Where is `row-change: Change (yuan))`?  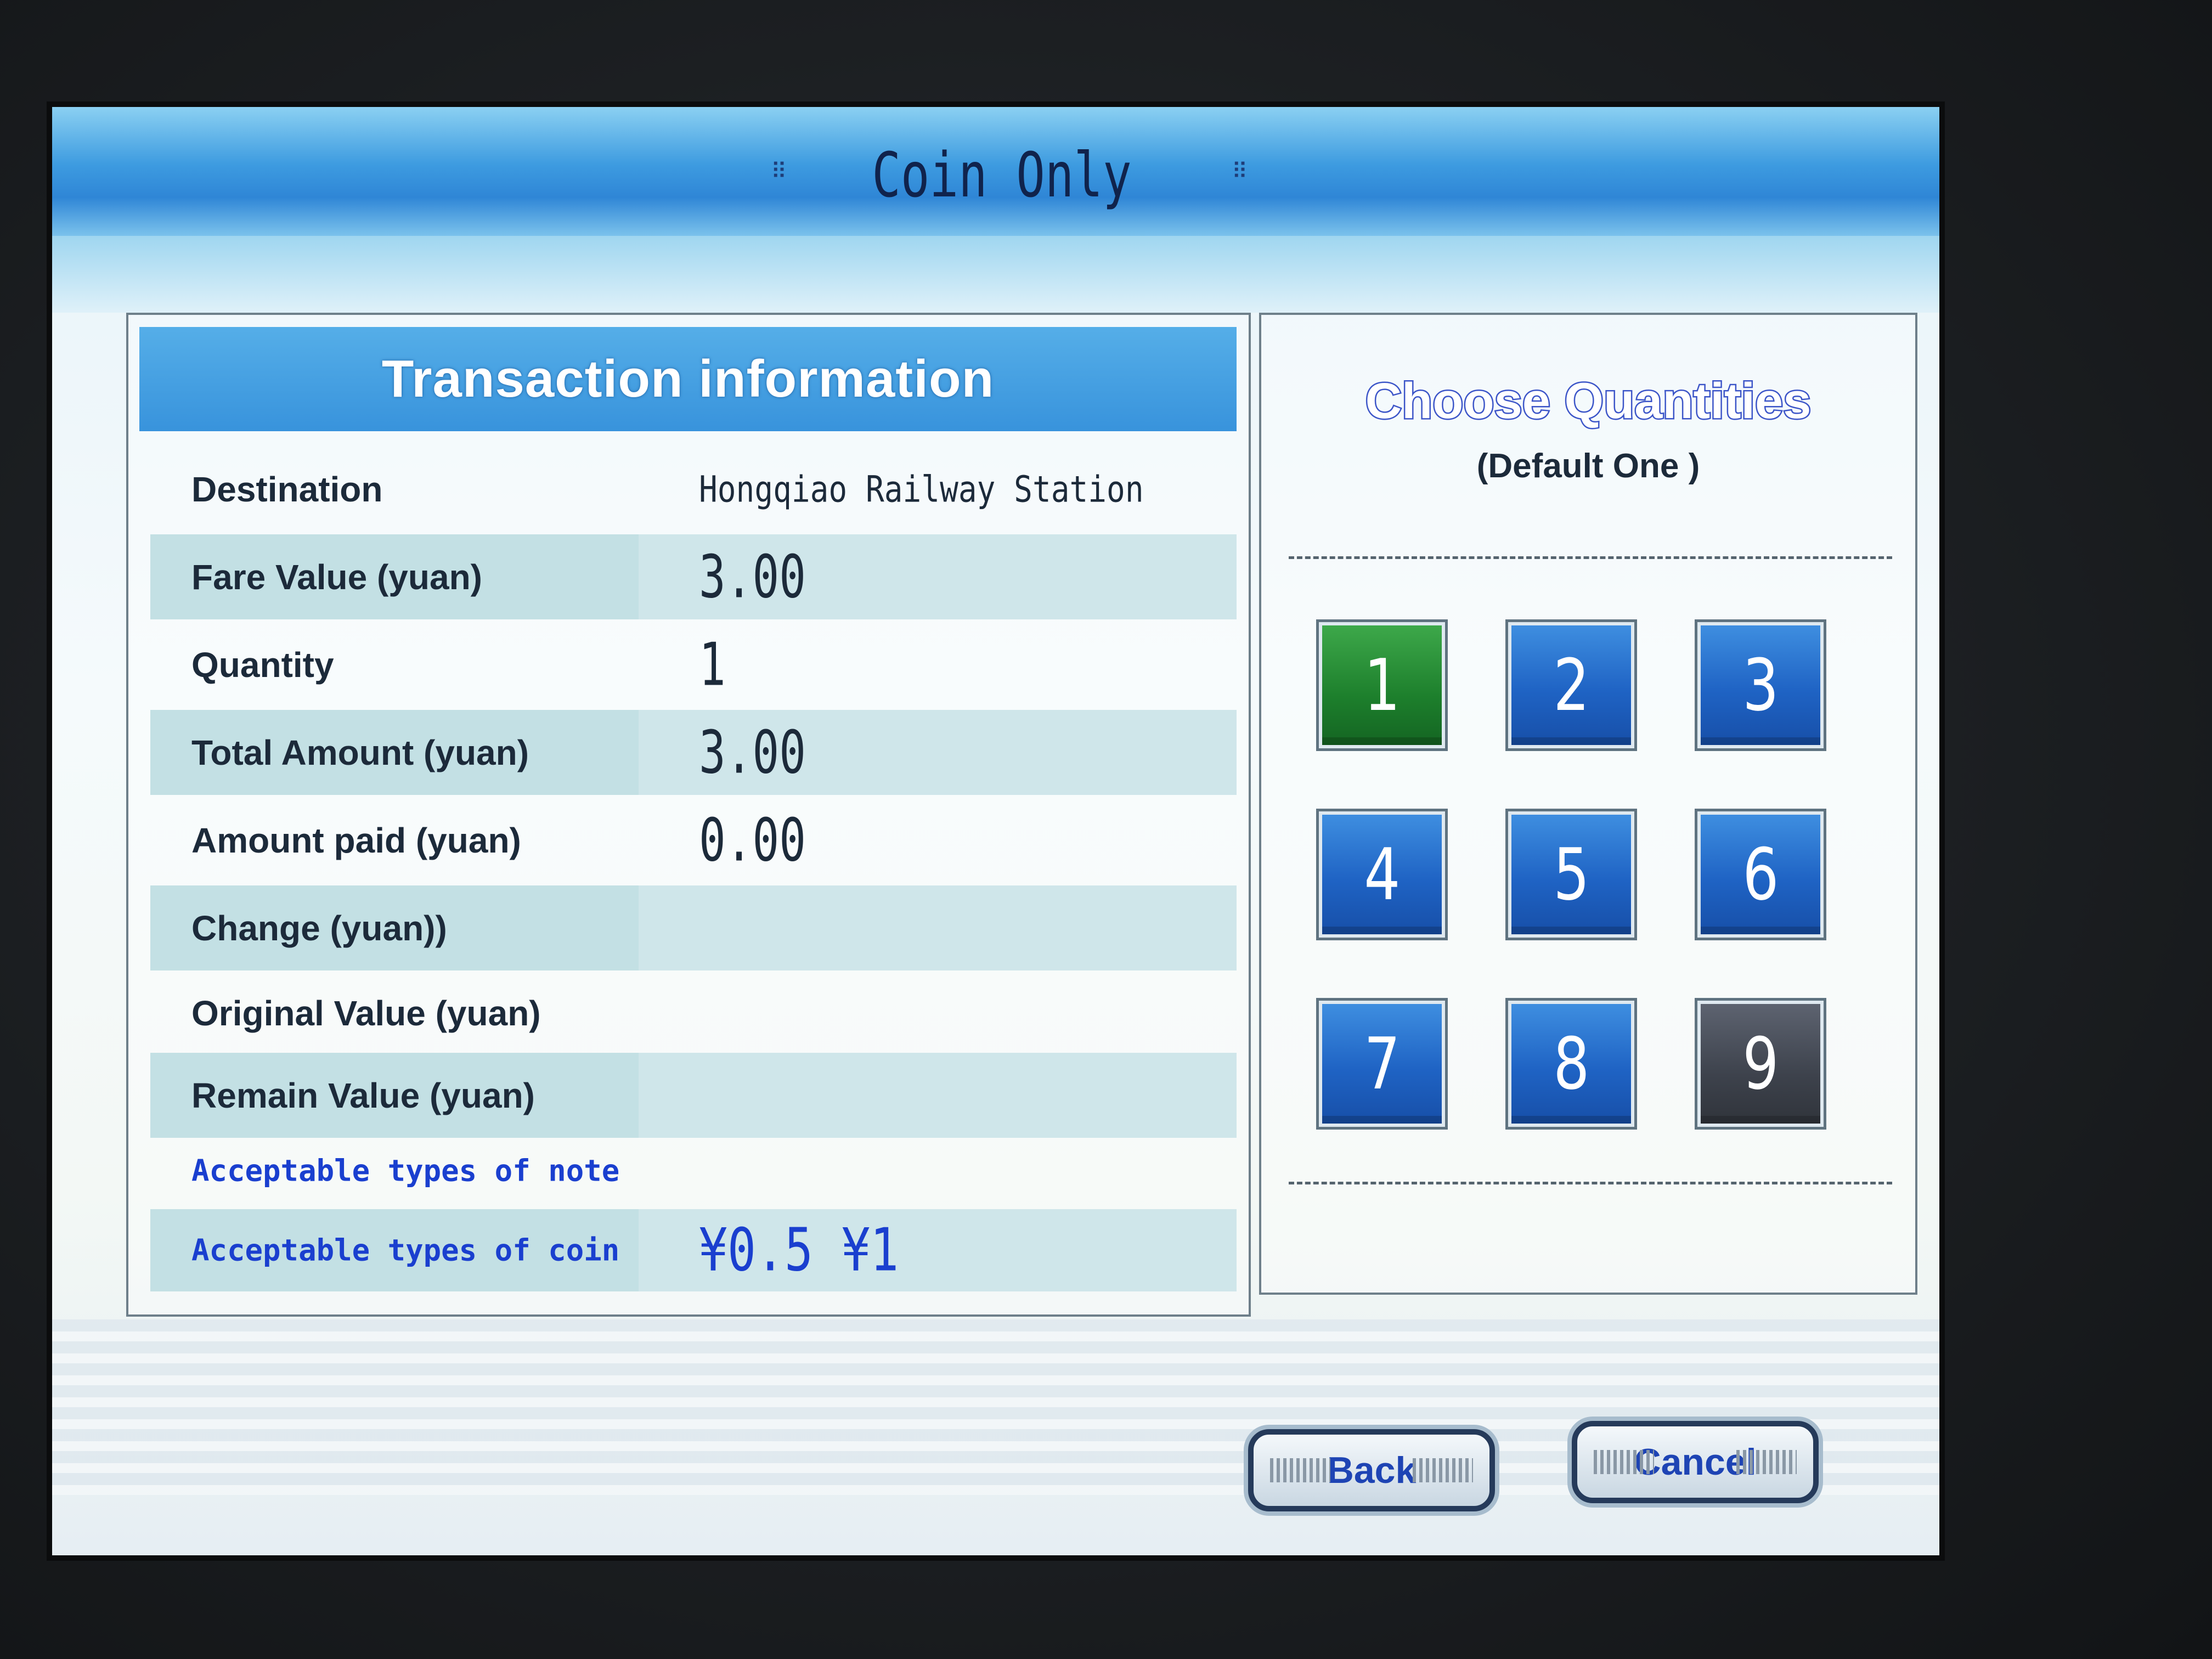
row-change: Change (yuan)) is located at coordinates (694, 928).